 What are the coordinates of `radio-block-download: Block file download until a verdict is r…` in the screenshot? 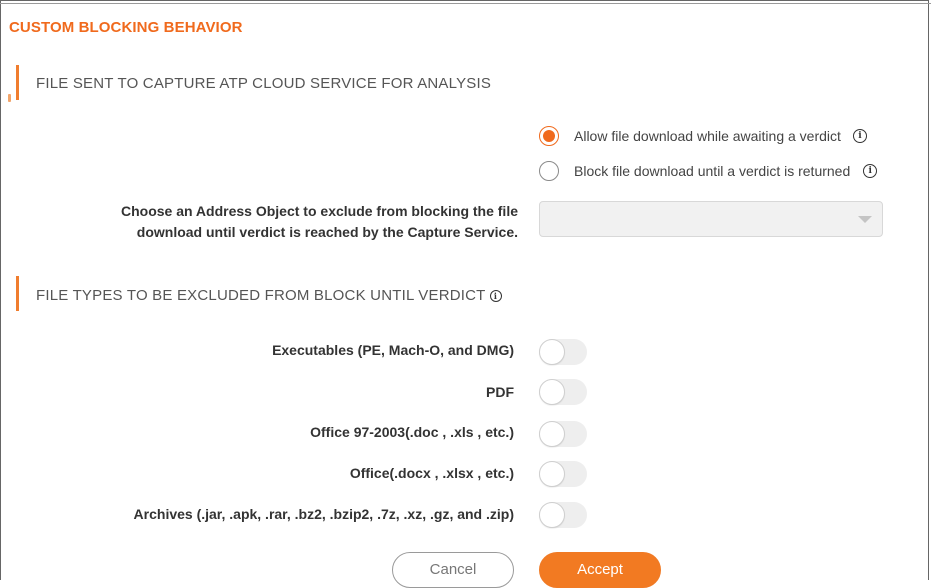 It's located at (708, 171).